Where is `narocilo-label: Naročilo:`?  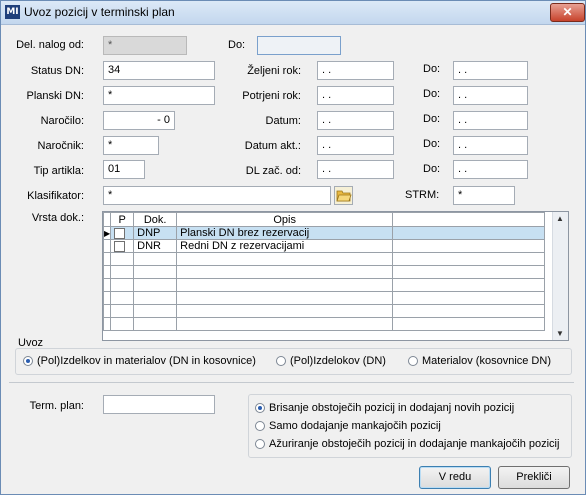
narocilo-label: Naročilo: is located at coordinates (62, 121).